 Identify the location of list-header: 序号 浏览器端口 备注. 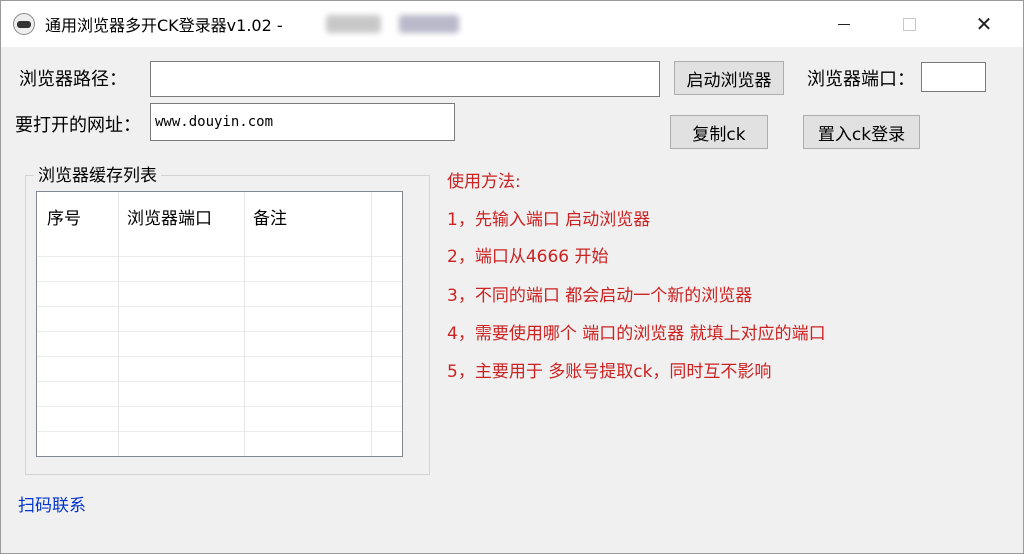
(219, 212).